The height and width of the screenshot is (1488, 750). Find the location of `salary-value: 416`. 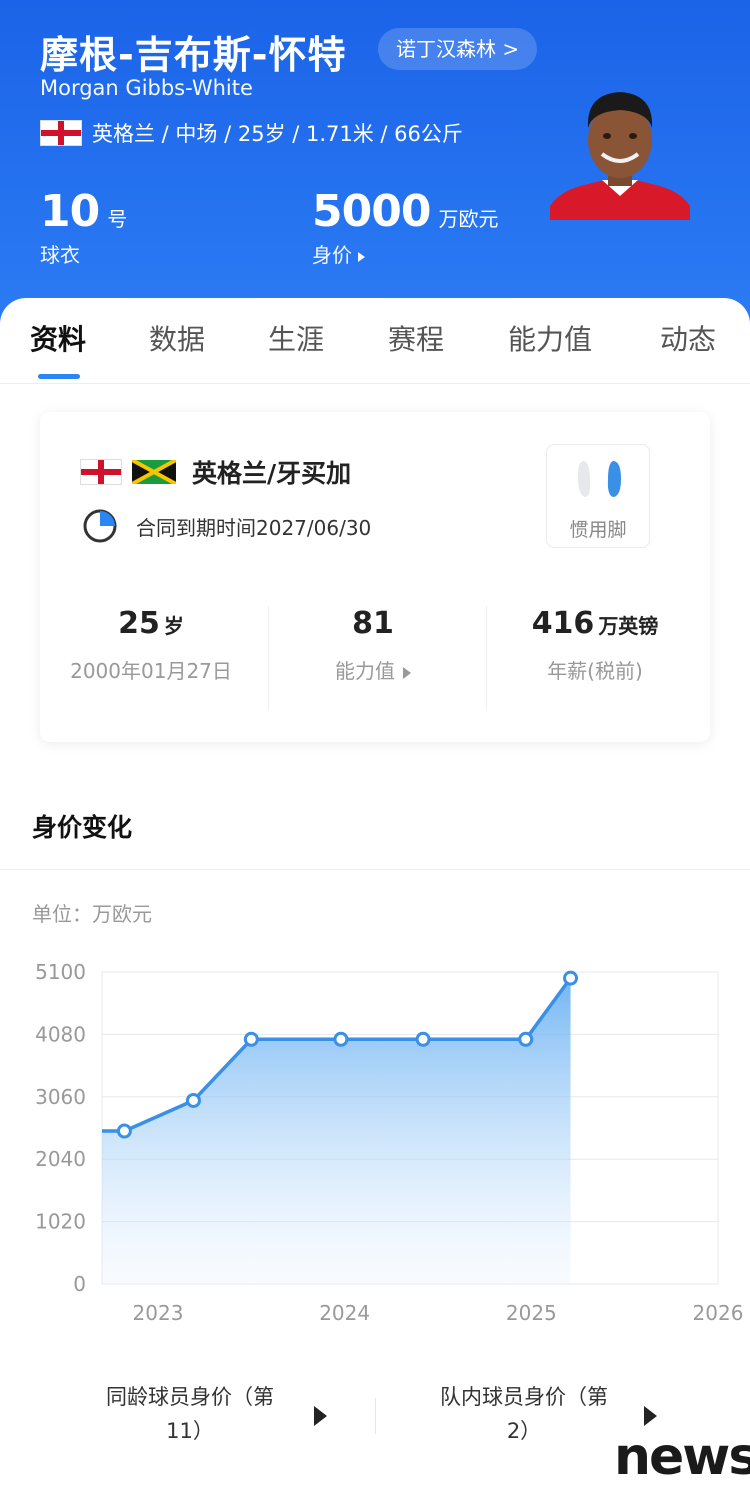

salary-value: 416 is located at coordinates (563, 623).